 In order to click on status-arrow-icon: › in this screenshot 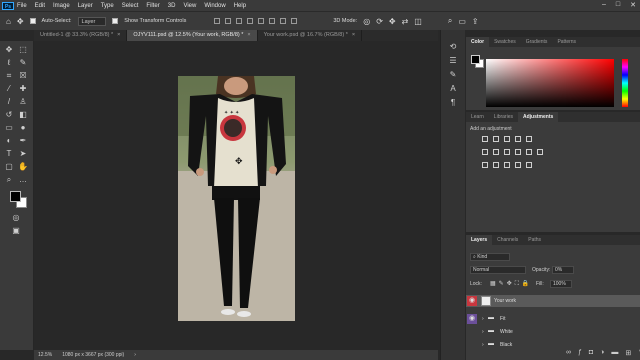, I will do `click(135, 355)`.